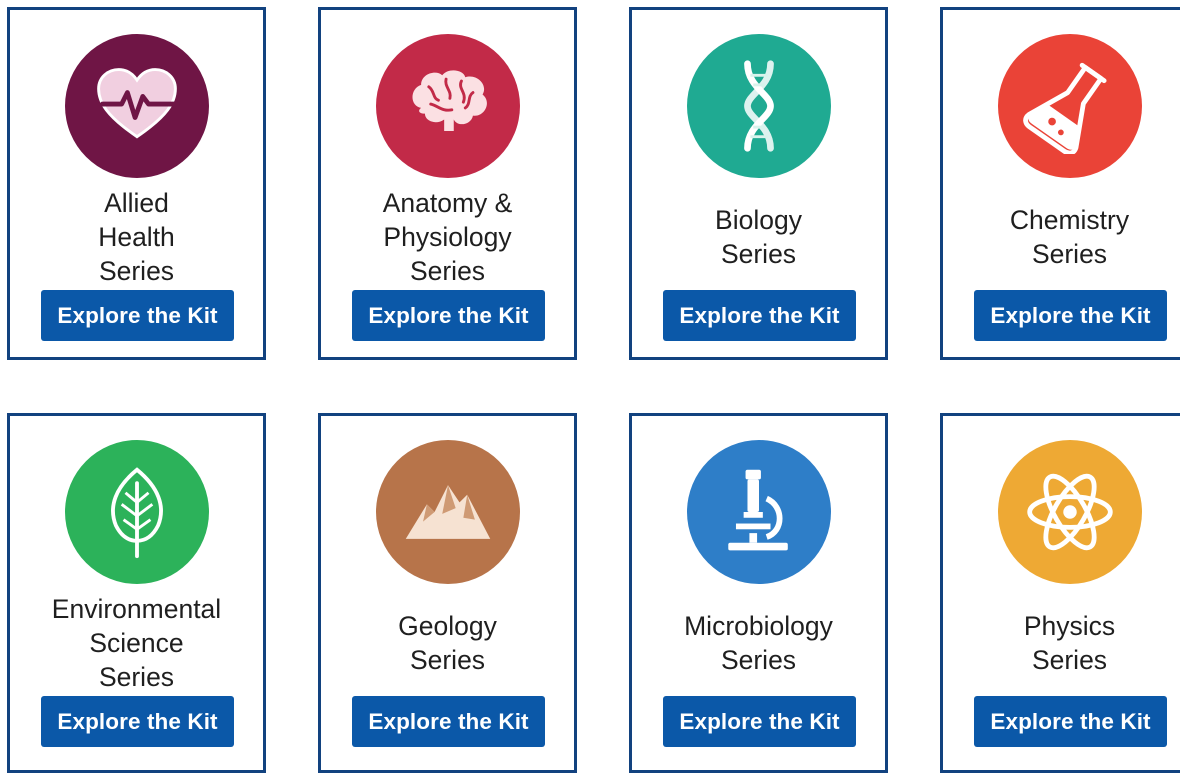 This screenshot has width=1180, height=773. What do you see at coordinates (759, 106) in the screenshot?
I see `dna-icon` at bounding box center [759, 106].